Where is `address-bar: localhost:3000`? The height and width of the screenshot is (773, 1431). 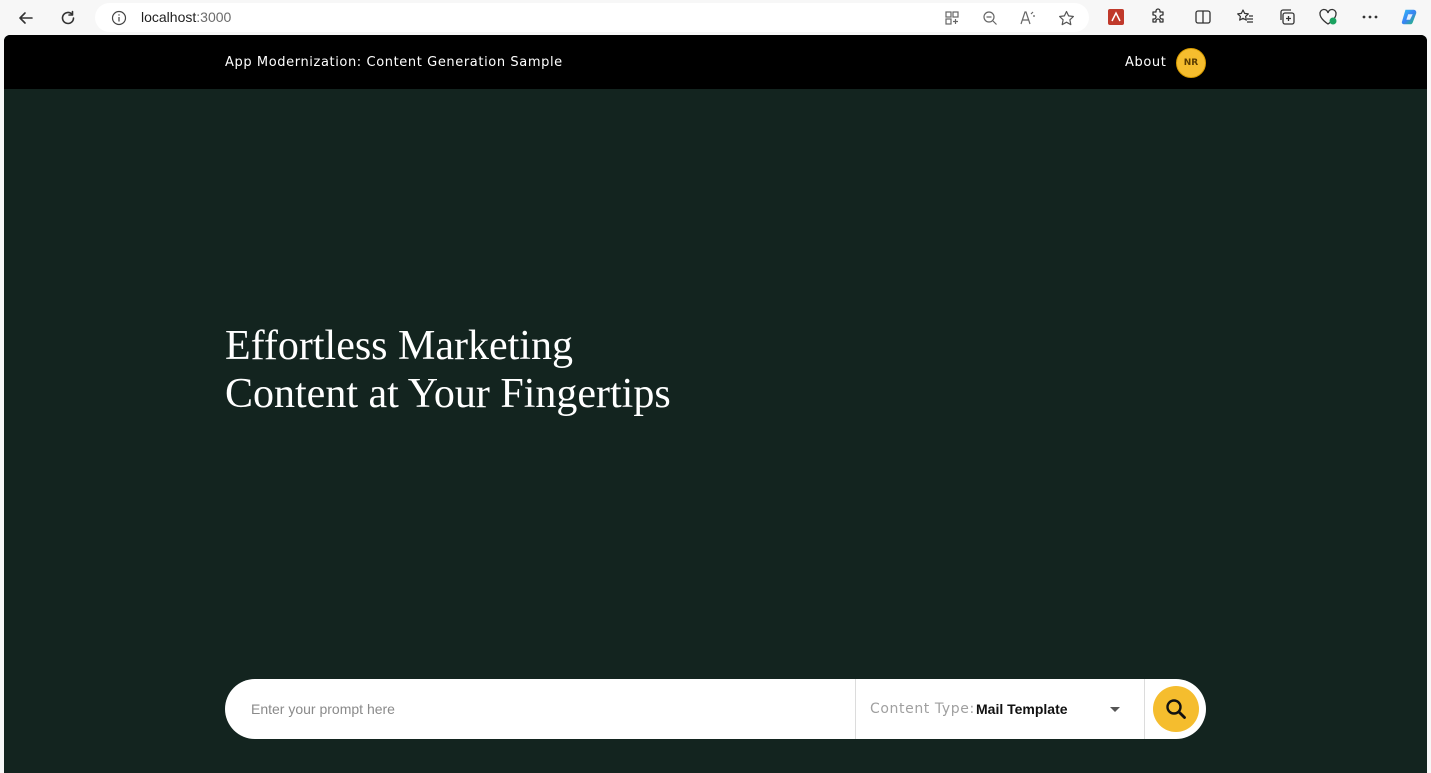 address-bar: localhost:3000 is located at coordinates (592, 17).